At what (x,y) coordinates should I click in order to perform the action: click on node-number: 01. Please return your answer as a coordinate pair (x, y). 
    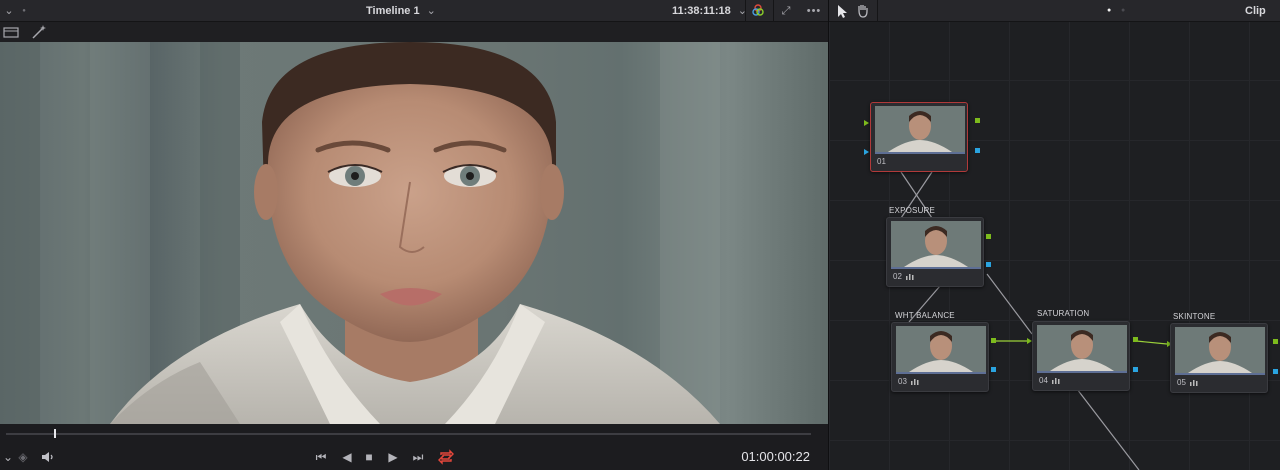
    Looking at the image, I should click on (881, 161).